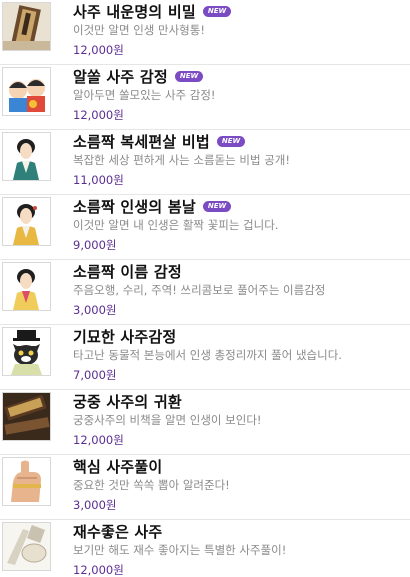  I want to click on hand-gesture-icon, so click(26, 481).